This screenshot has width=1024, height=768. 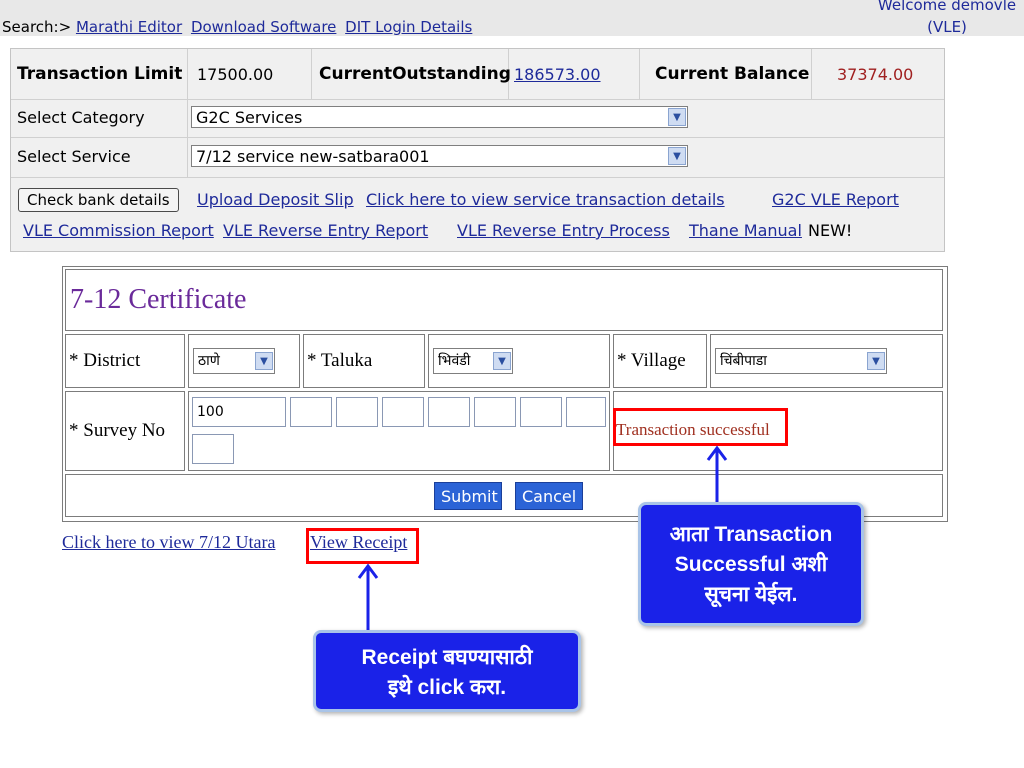 I want to click on survey-inputs-cell: 100, so click(x=399, y=431).